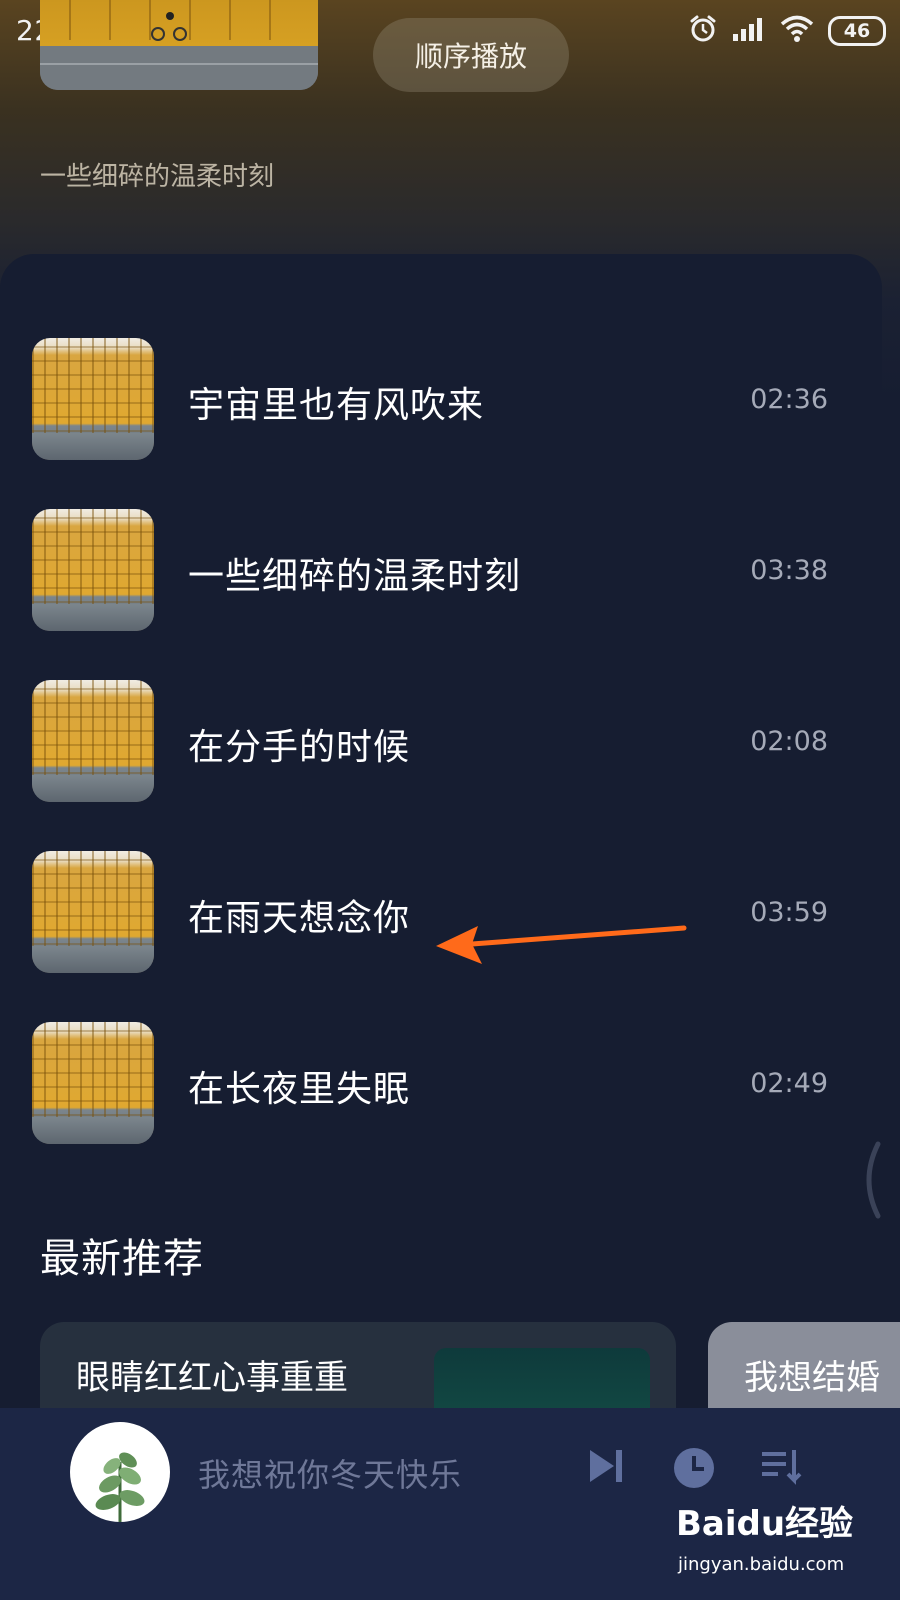 This screenshot has height=1600, width=900. I want to click on song-duration: 02:08, so click(789, 741).